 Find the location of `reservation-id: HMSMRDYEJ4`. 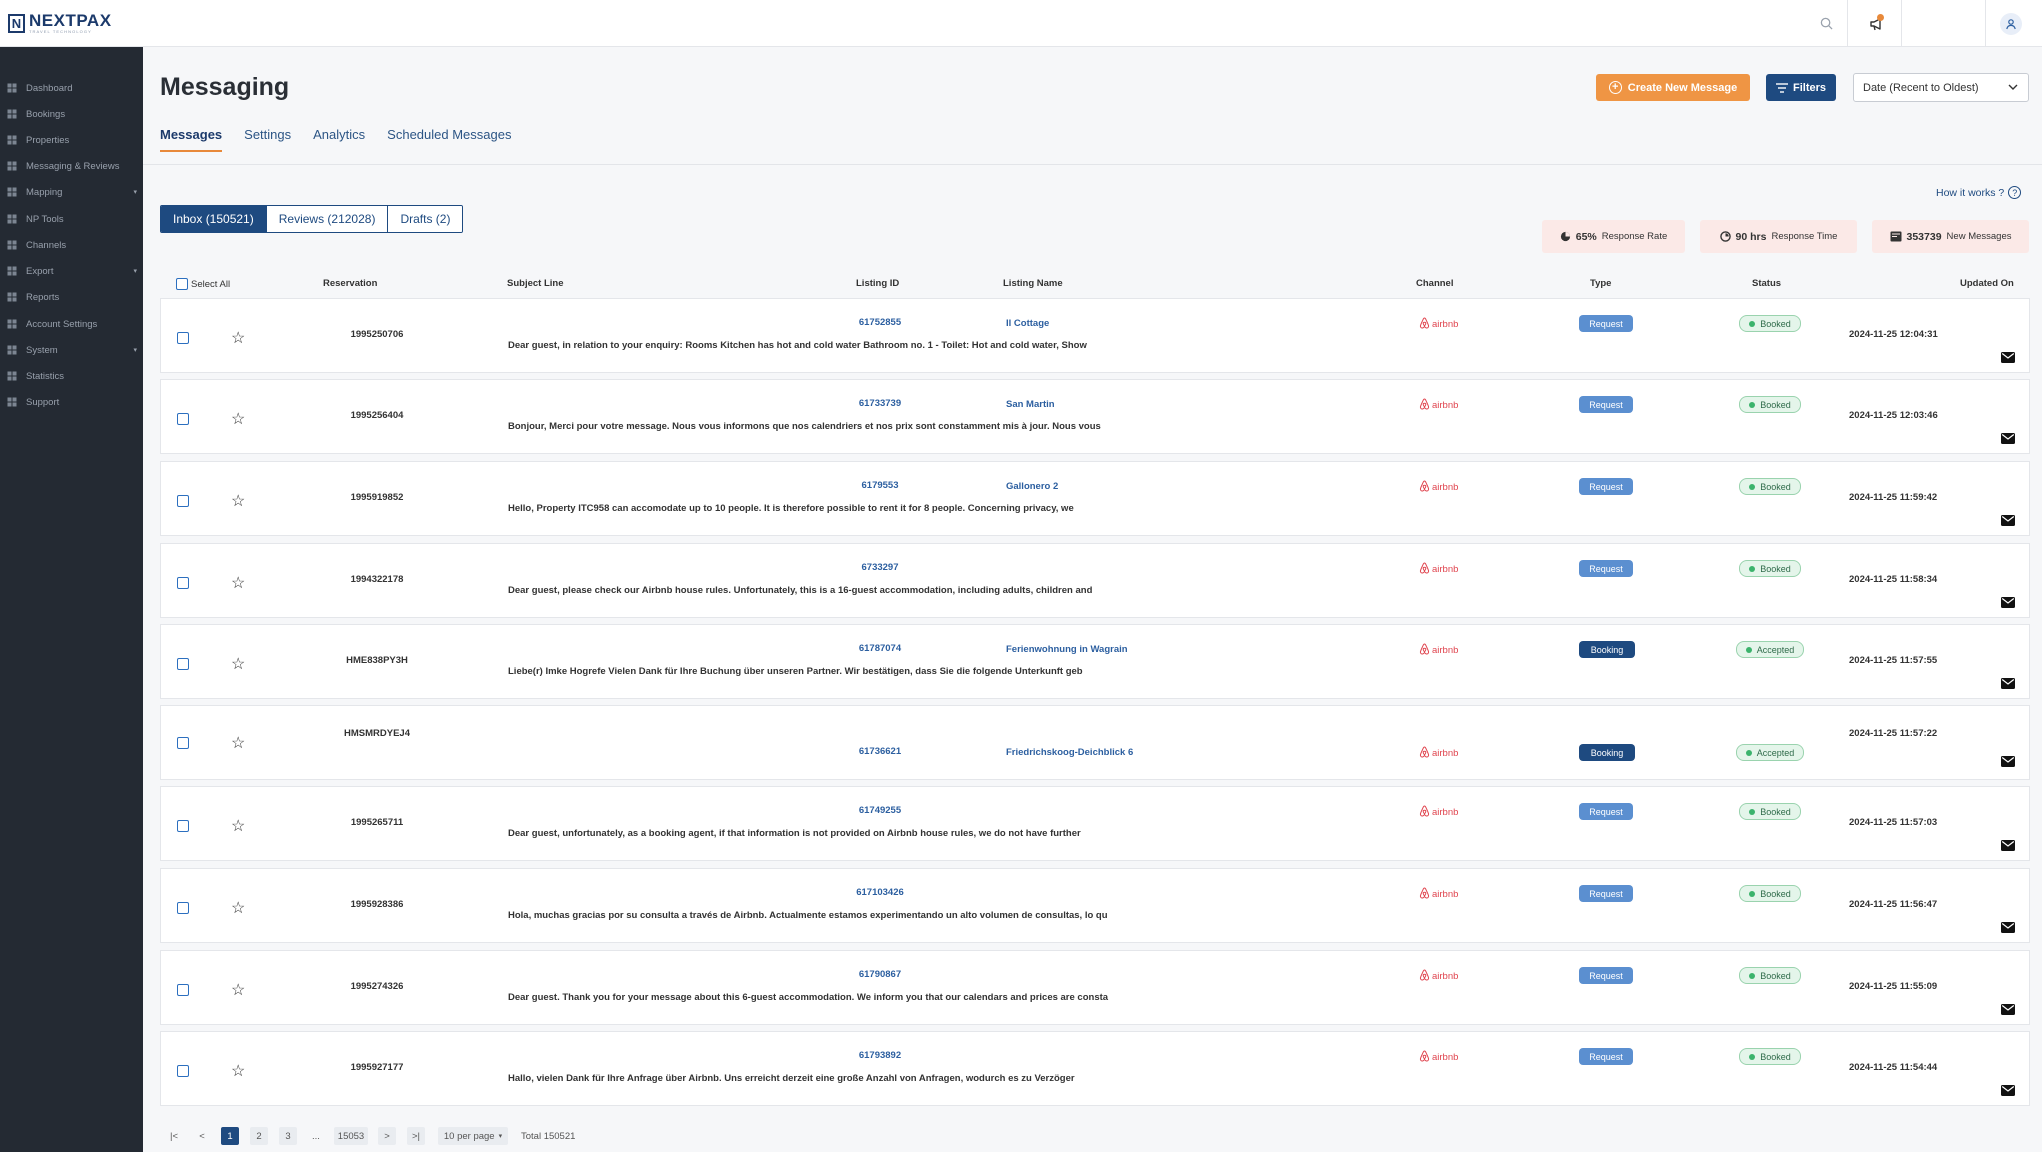

reservation-id: HMSMRDYEJ4 is located at coordinates (377, 733).